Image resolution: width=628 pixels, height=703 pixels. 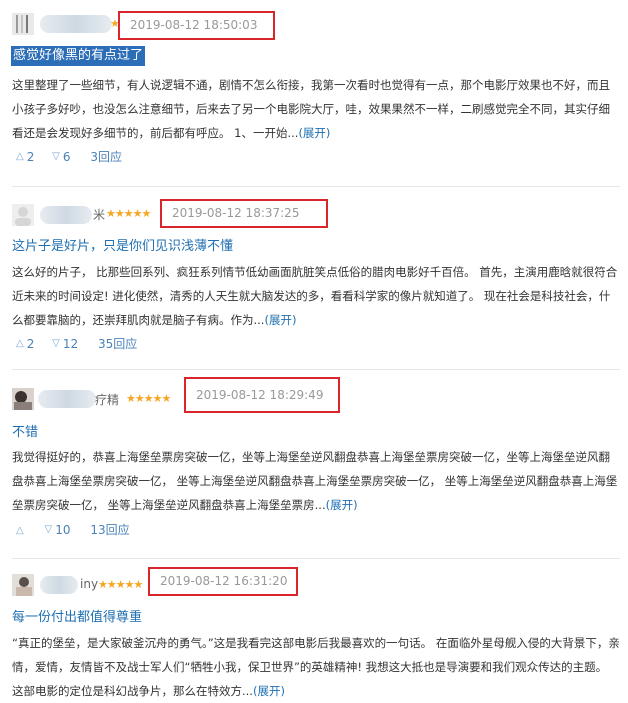 What do you see at coordinates (73, 529) in the screenshot?
I see `review-actions: △ ▽ 10 13回应` at bounding box center [73, 529].